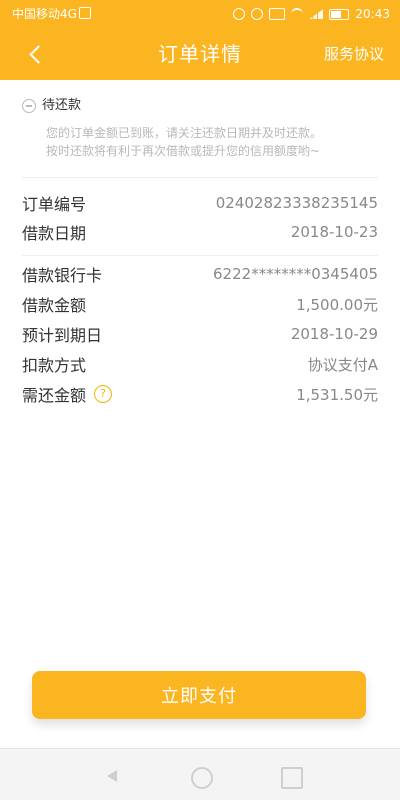 This screenshot has height=800, width=400. I want to click on detail-row-due-date: 预计到期日 2018-10-29, so click(200, 334).